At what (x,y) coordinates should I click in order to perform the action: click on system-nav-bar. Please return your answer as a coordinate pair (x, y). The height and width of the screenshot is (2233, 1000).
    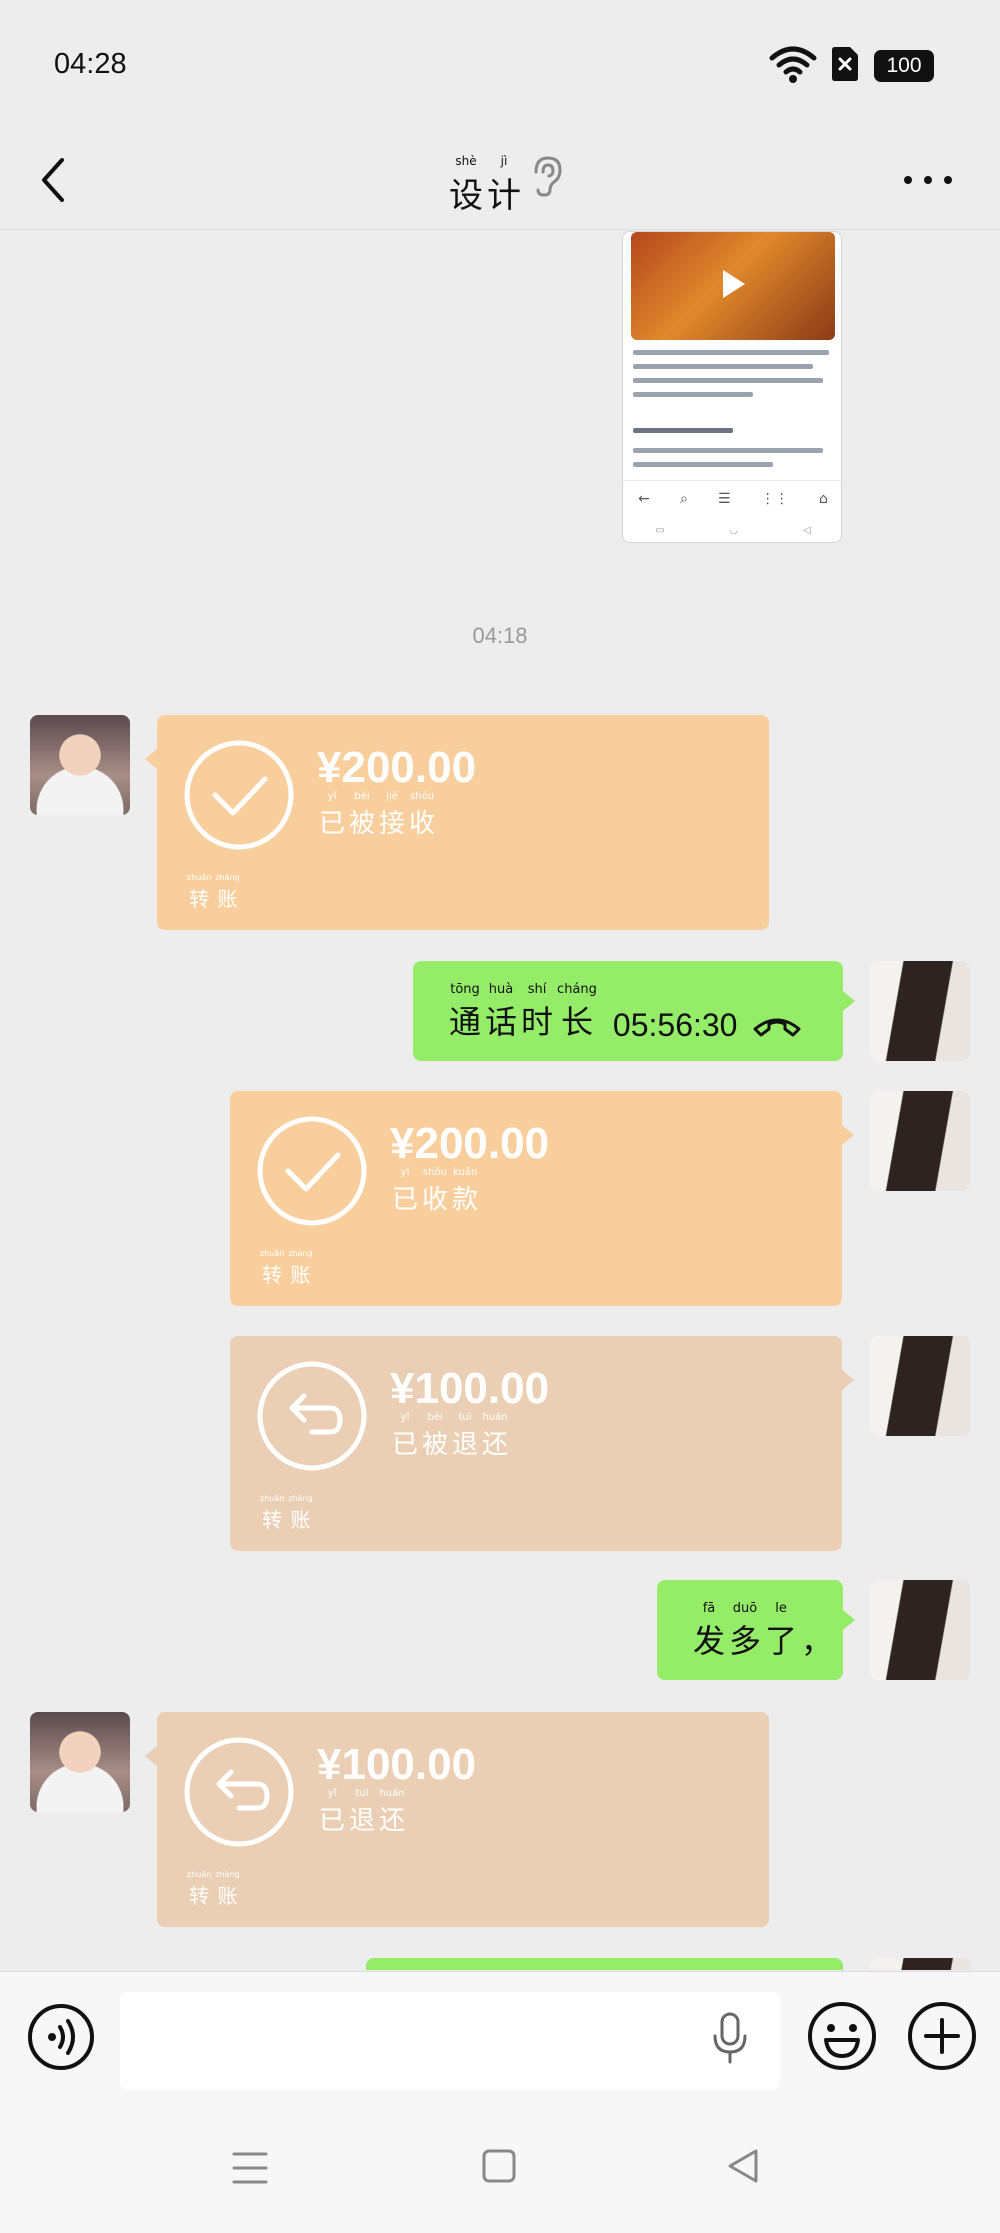
    Looking at the image, I should click on (500, 2167).